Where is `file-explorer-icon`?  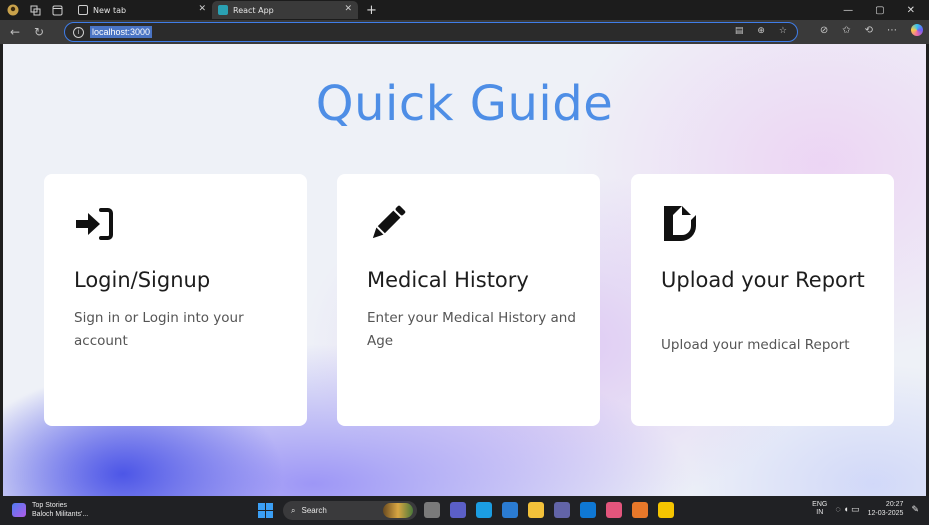
file-explorer-icon is located at coordinates (536, 510).